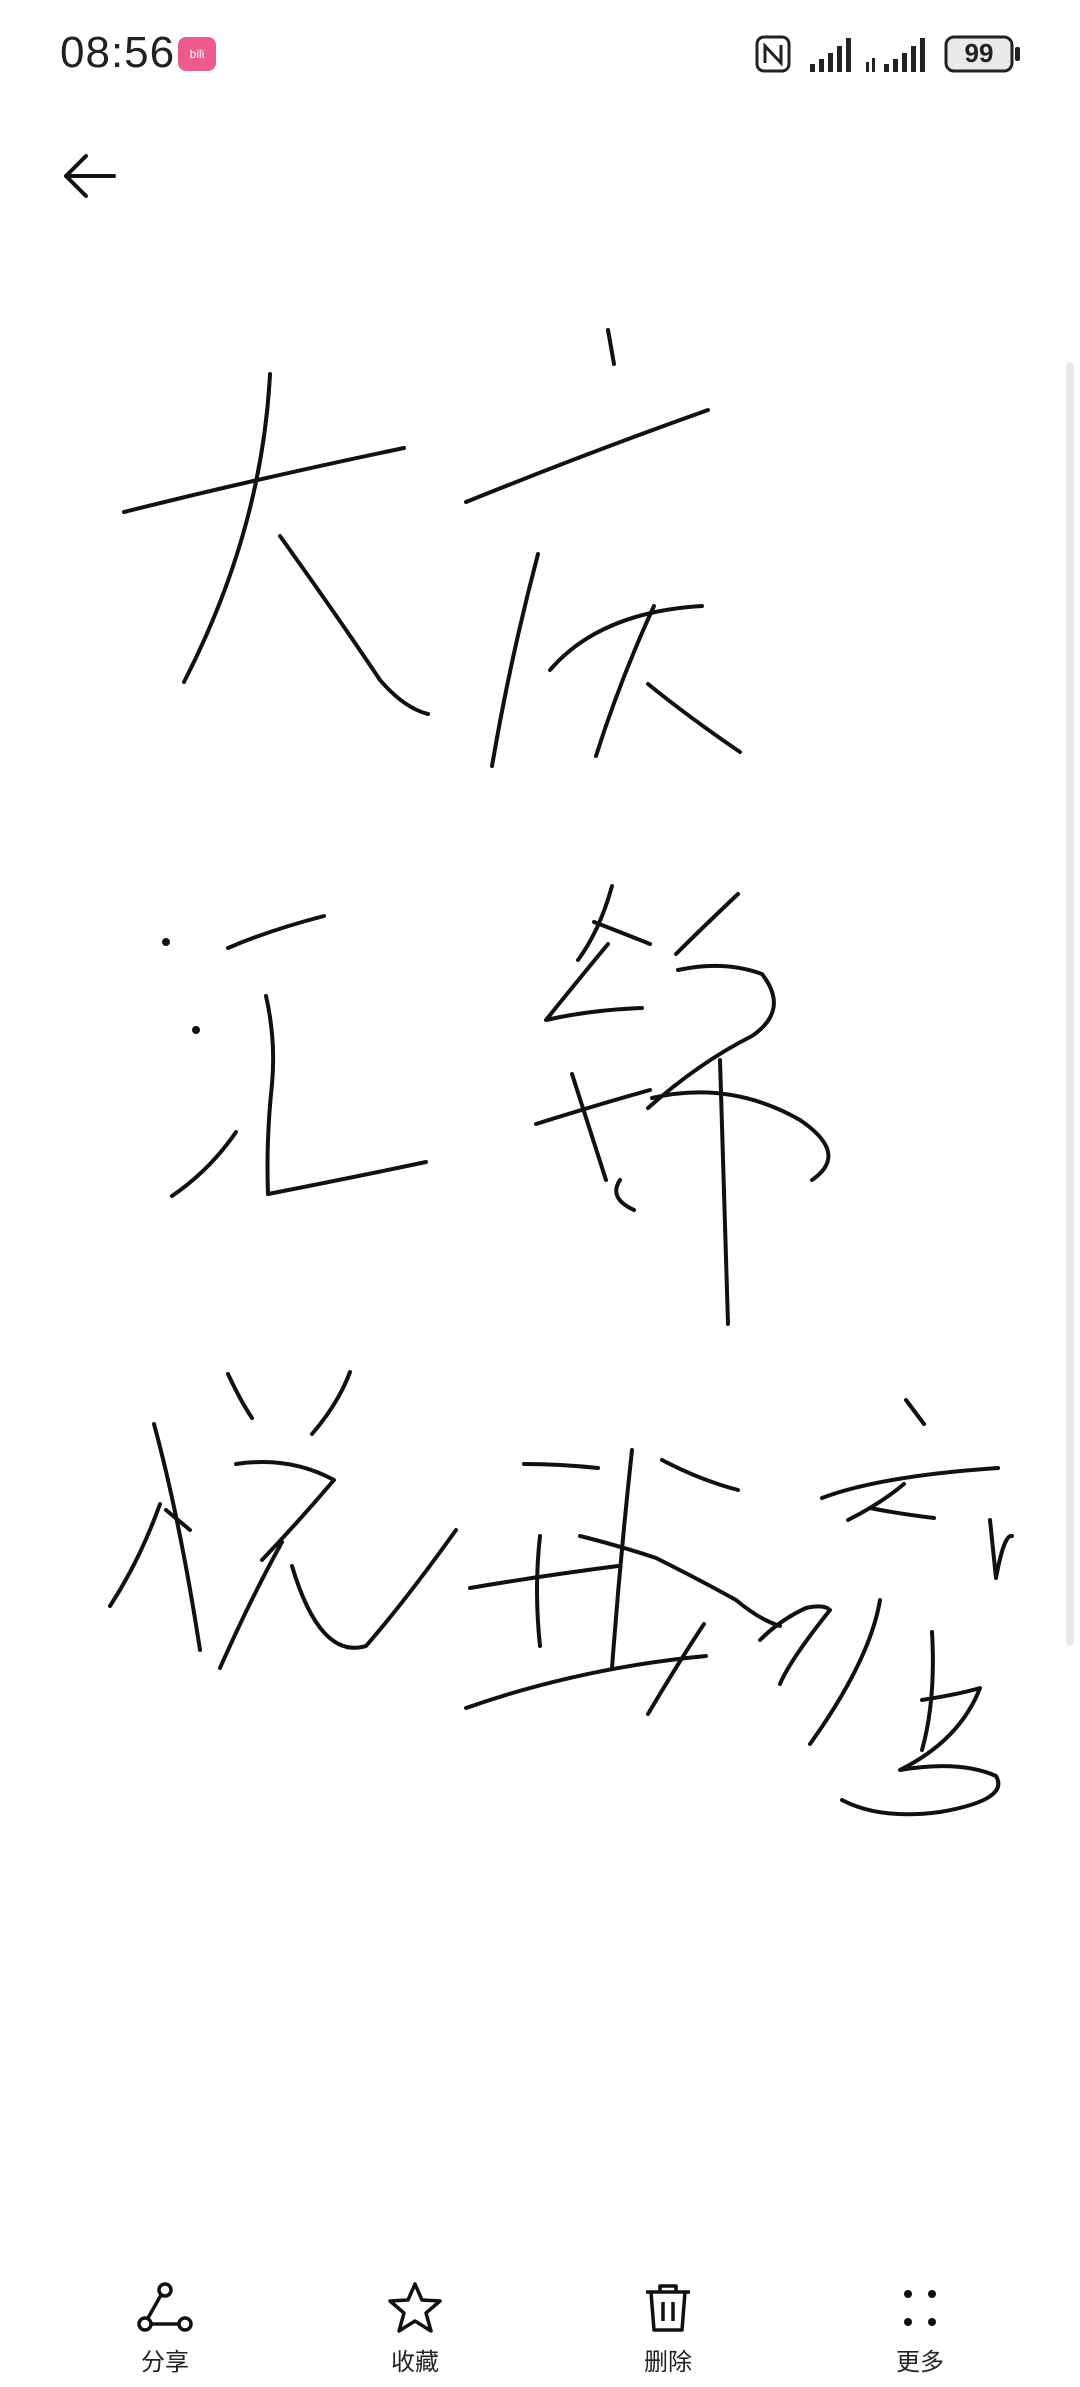  I want to click on delete-label: 删除, so click(668, 2362).